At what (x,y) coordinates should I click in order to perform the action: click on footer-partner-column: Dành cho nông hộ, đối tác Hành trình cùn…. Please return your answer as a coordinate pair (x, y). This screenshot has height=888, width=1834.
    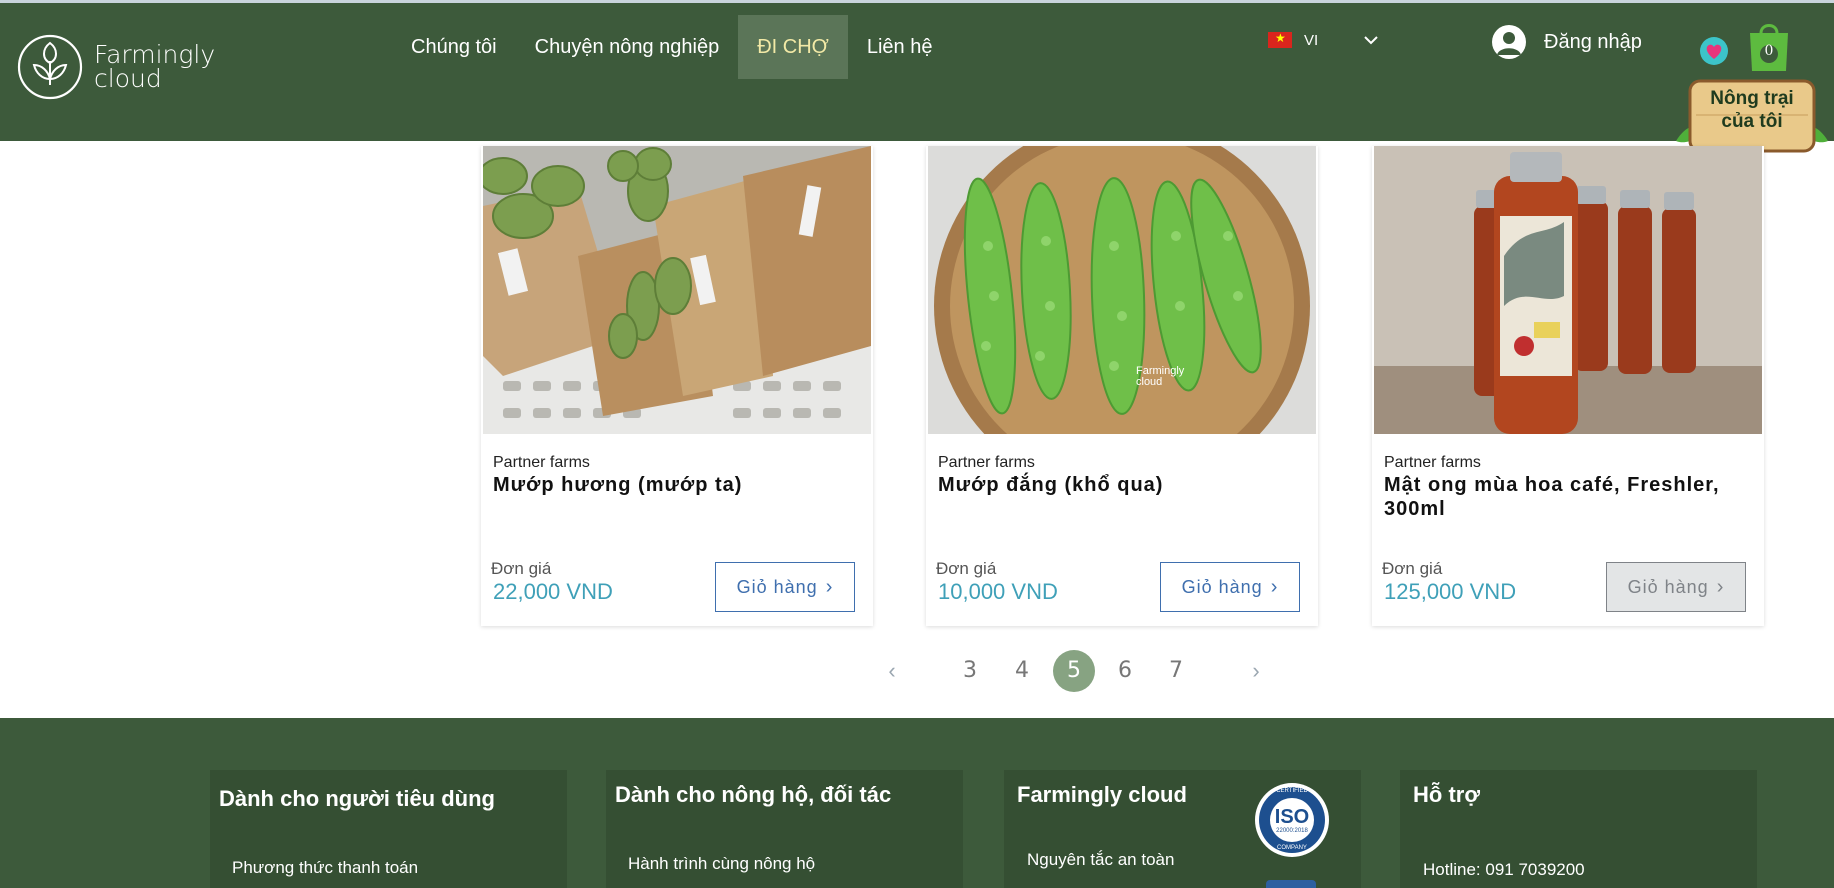
    Looking at the image, I should click on (784, 829).